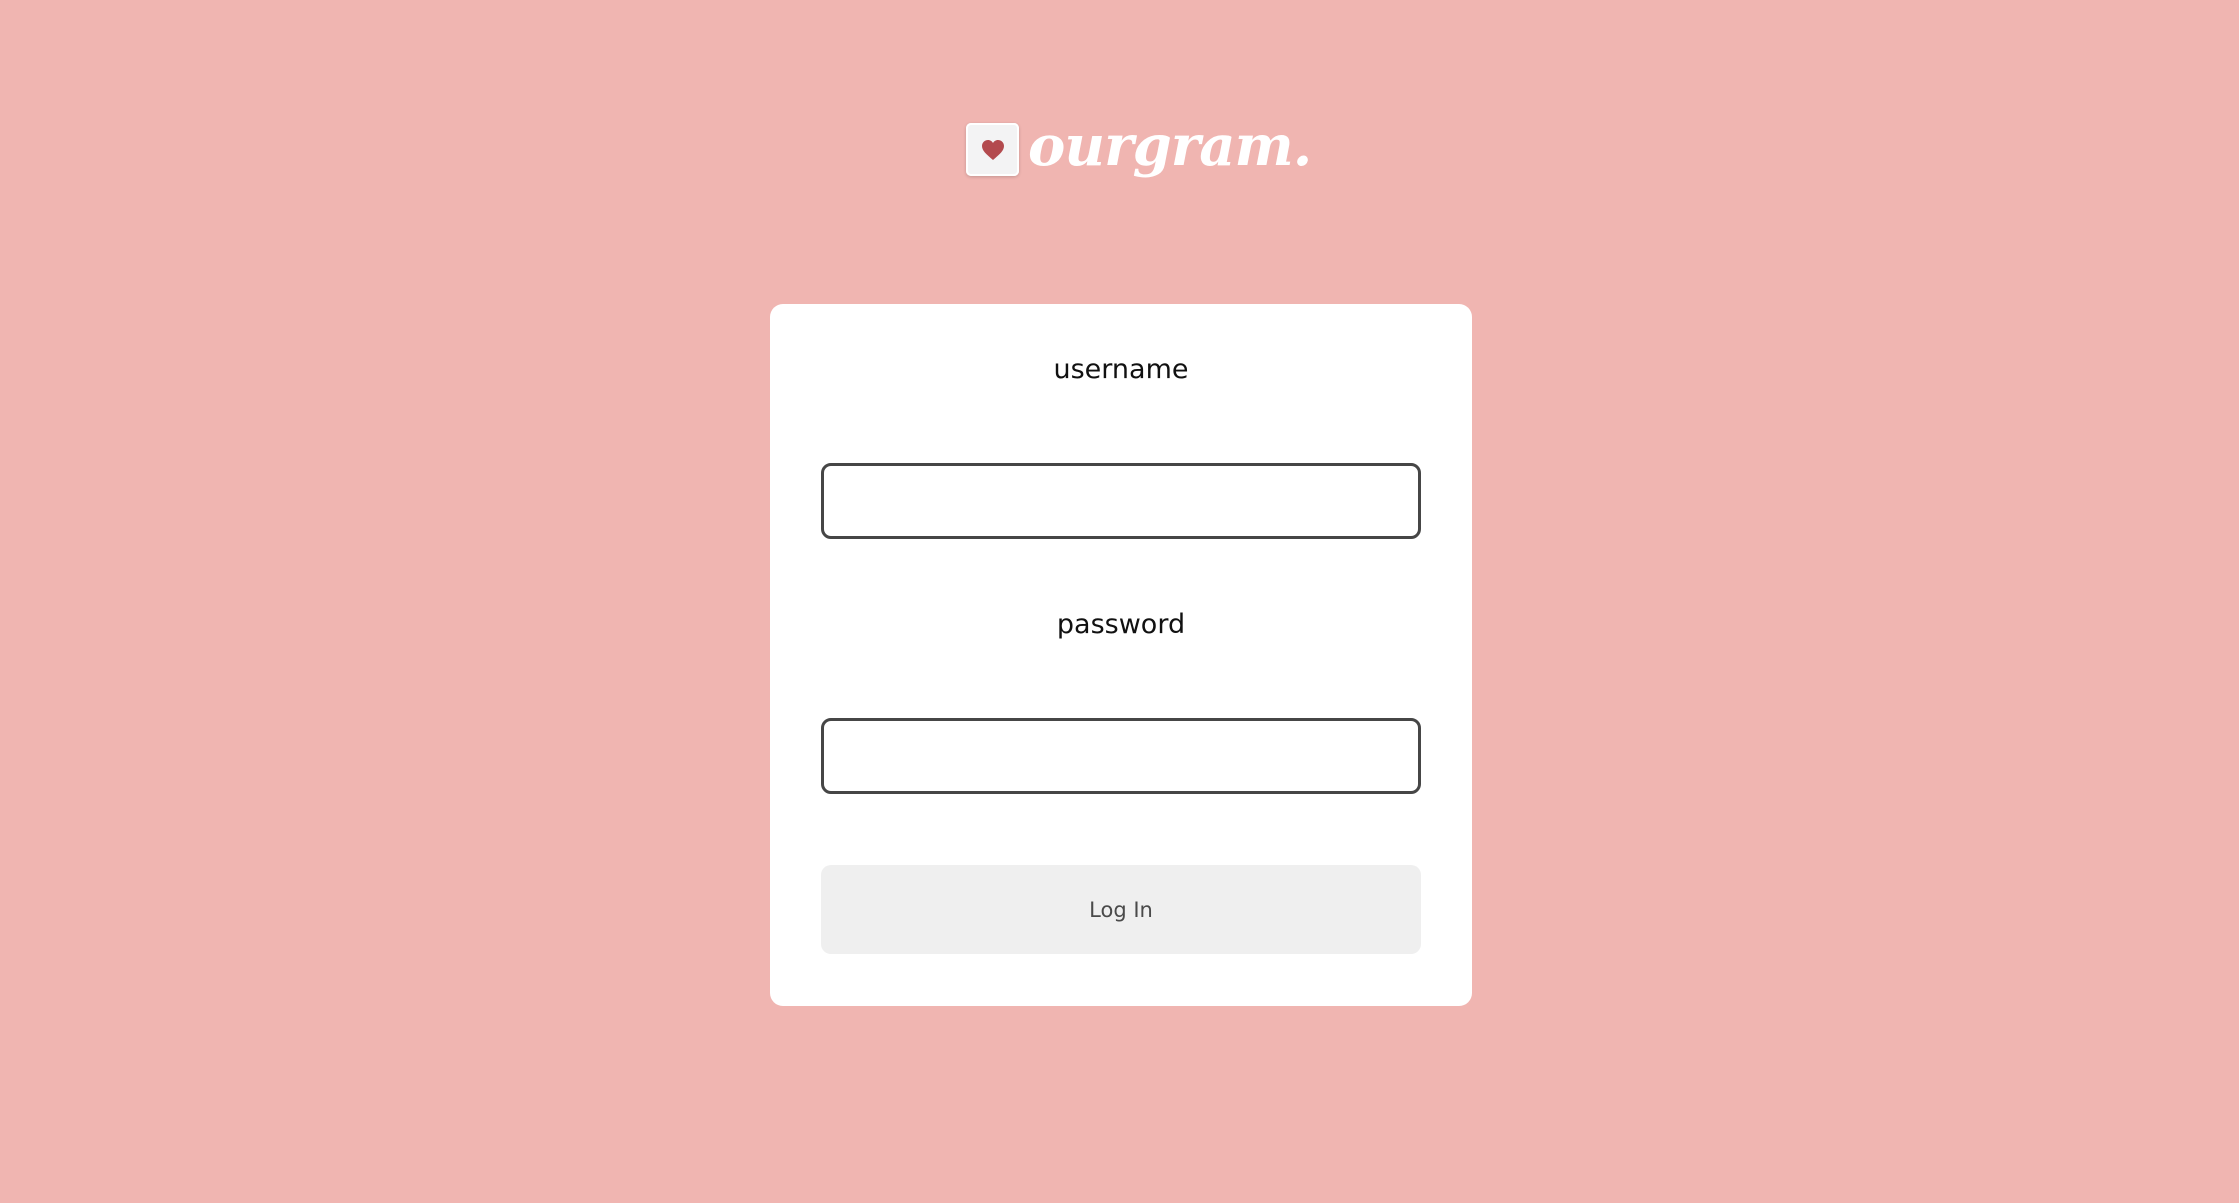 Image resolution: width=2239 pixels, height=1203 pixels. I want to click on heart-icon, so click(992, 149).